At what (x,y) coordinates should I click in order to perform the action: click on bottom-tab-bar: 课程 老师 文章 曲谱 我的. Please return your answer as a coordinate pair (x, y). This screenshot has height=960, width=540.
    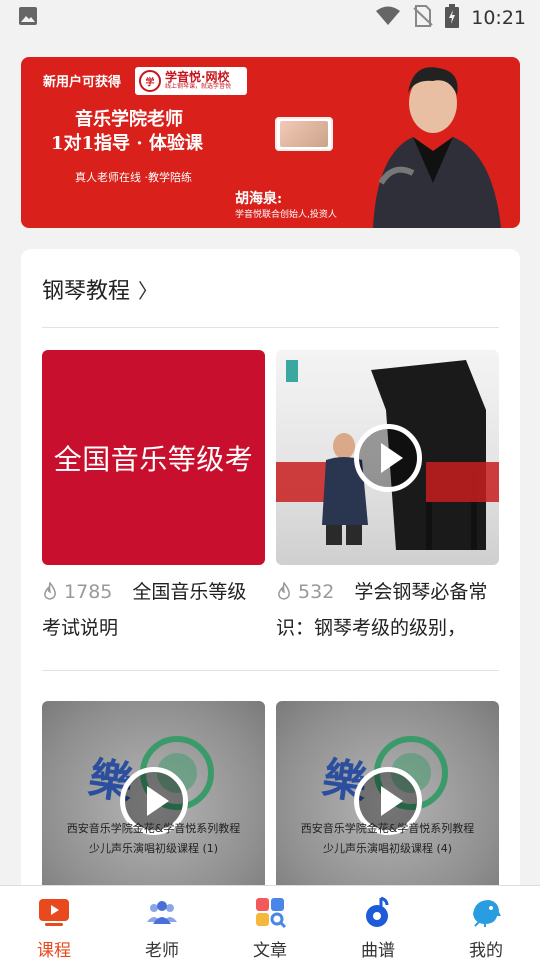
    Looking at the image, I should click on (270, 922).